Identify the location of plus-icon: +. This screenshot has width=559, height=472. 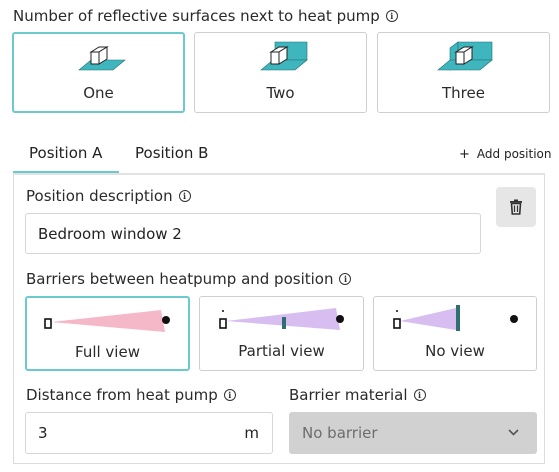
(464, 154).